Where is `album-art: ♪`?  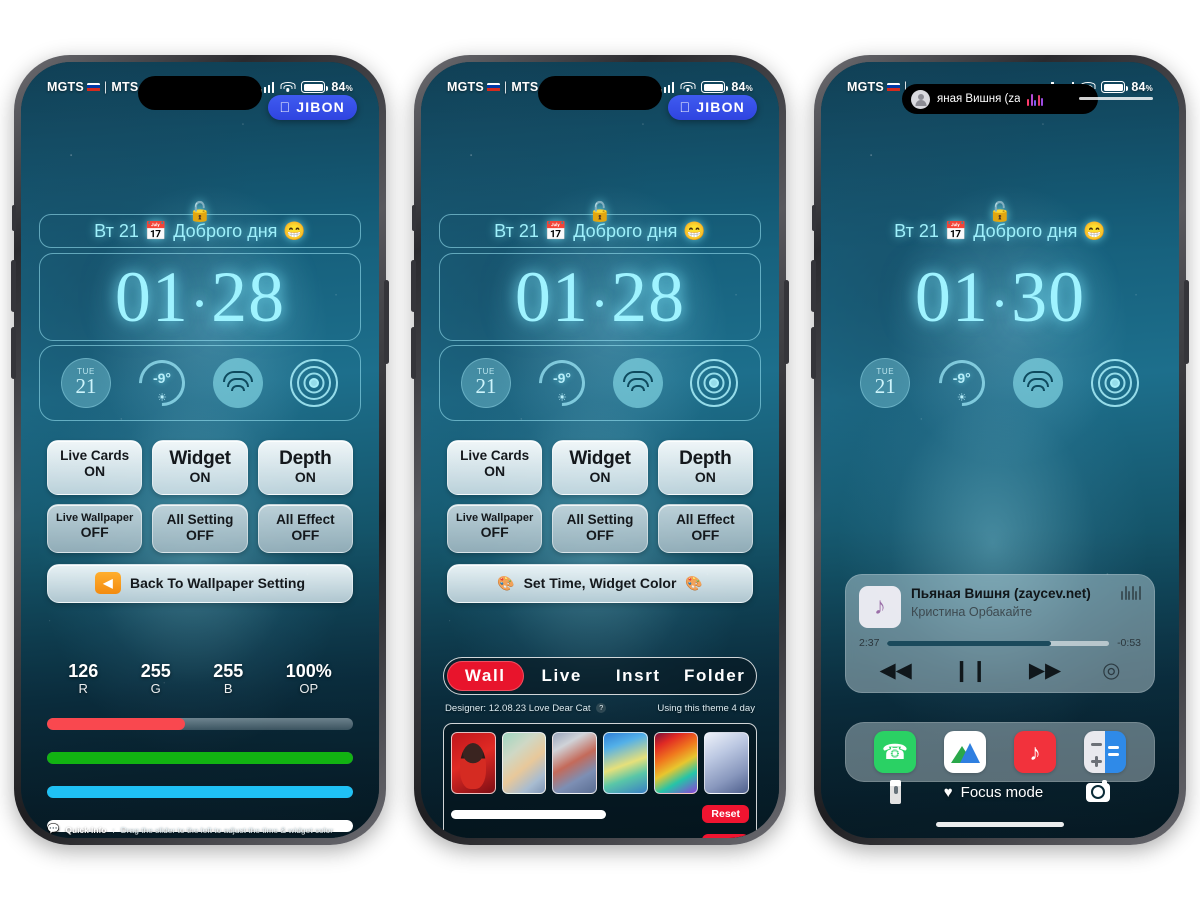 album-art: ♪ is located at coordinates (880, 607).